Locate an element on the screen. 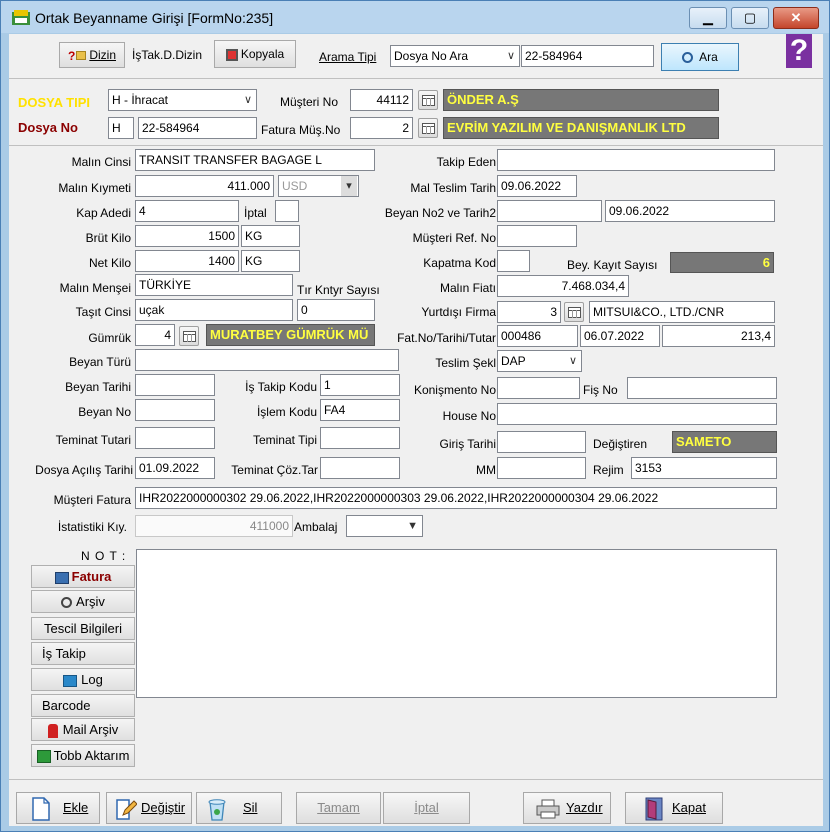  is-takip-button: İş Takip is located at coordinates (83, 653).